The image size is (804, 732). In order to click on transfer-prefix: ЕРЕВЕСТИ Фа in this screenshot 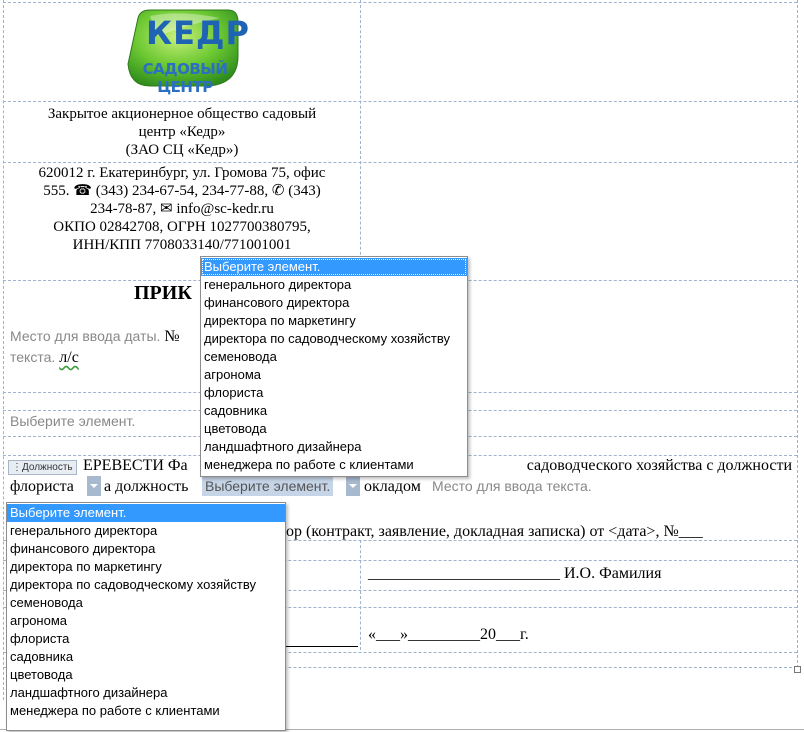, I will do `click(135, 465)`.